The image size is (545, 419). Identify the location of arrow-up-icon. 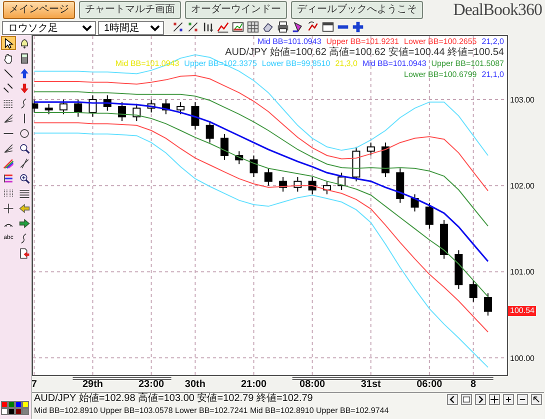
(24, 73).